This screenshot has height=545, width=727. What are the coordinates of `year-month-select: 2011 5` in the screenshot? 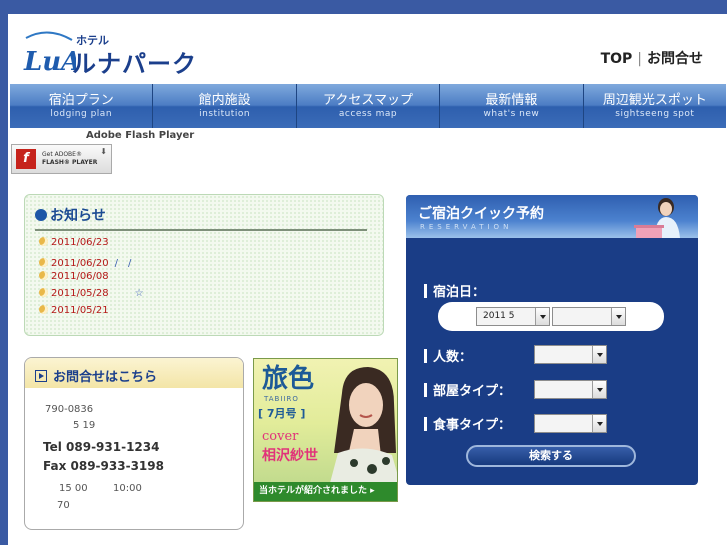 It's located at (513, 316).